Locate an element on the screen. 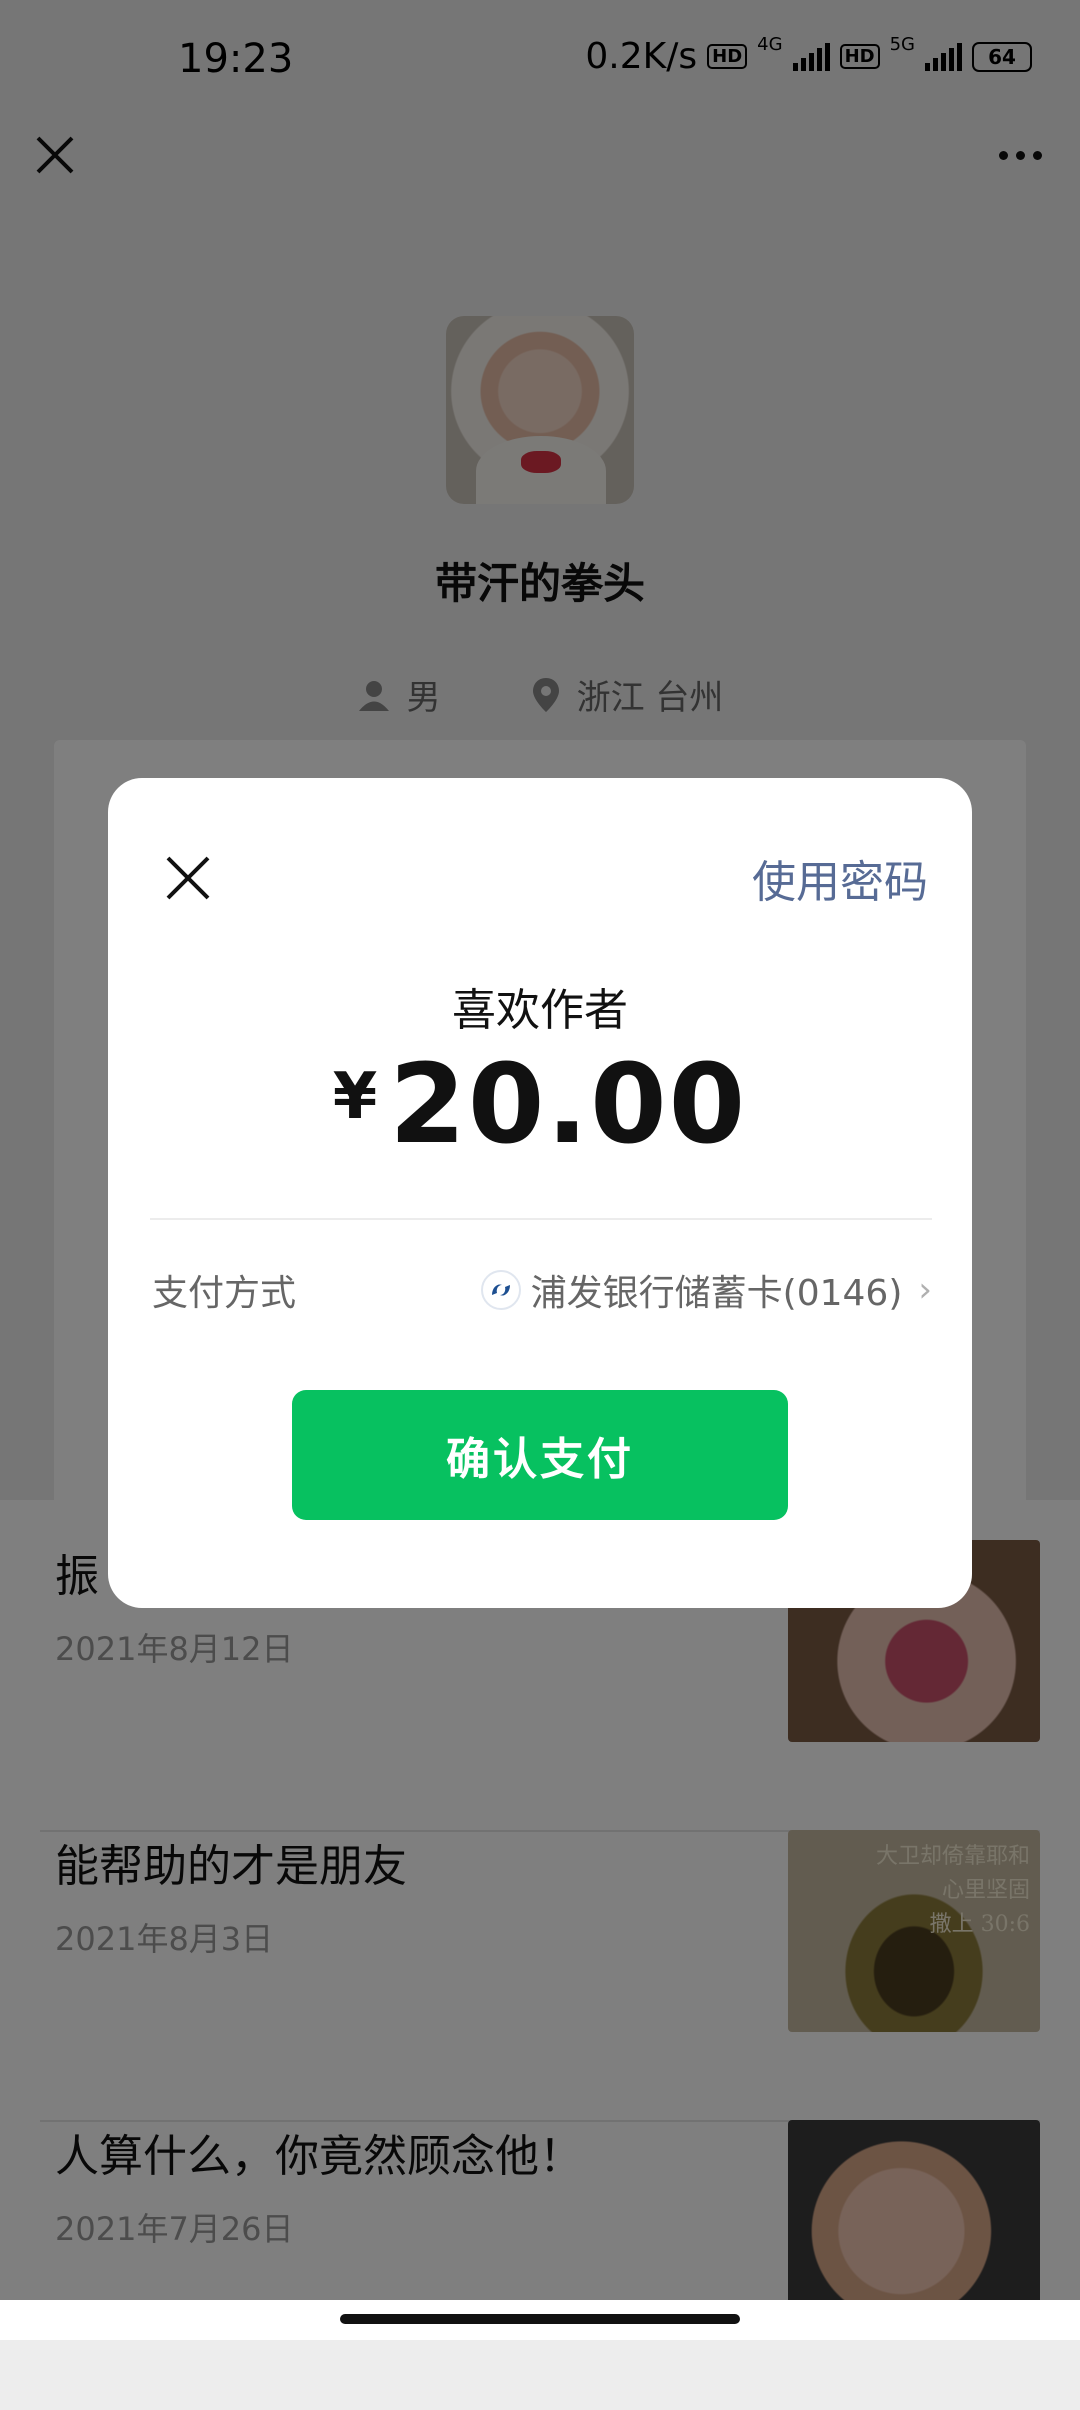 The image size is (1080, 2410). confirm-pay-button: 确认支付 is located at coordinates (540, 1455).